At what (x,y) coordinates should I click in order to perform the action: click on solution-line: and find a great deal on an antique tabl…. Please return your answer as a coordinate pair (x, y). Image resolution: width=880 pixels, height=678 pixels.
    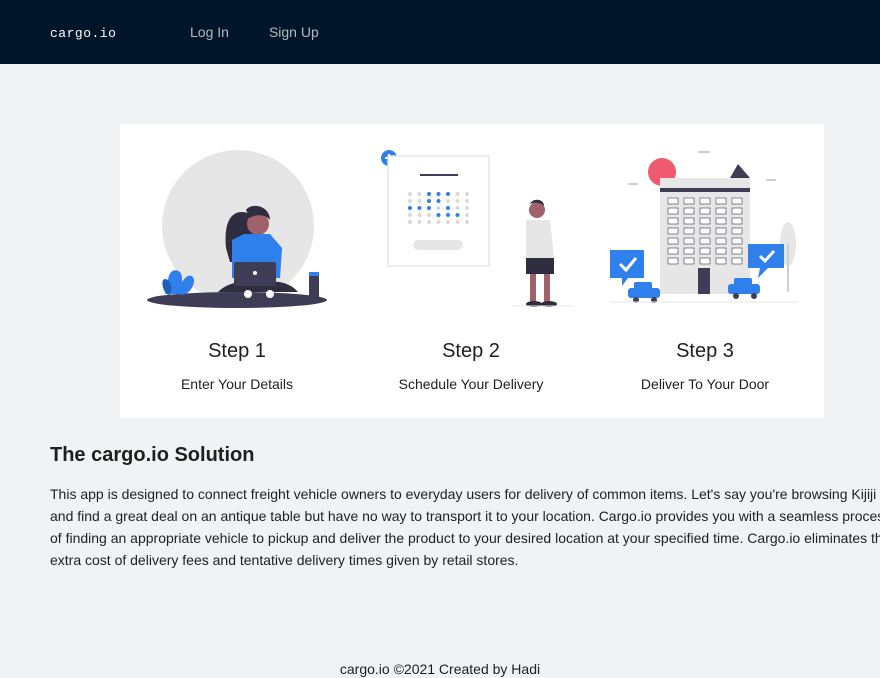
    Looking at the image, I should click on (465, 516).